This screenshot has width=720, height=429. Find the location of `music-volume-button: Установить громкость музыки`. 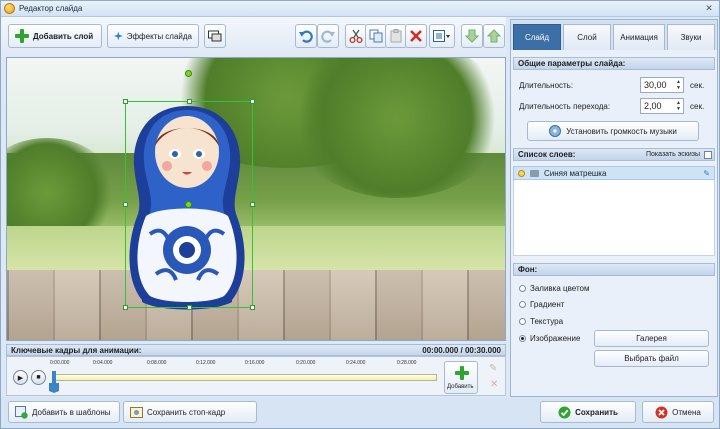

music-volume-button: Установить громкость музыки is located at coordinates (613, 131).